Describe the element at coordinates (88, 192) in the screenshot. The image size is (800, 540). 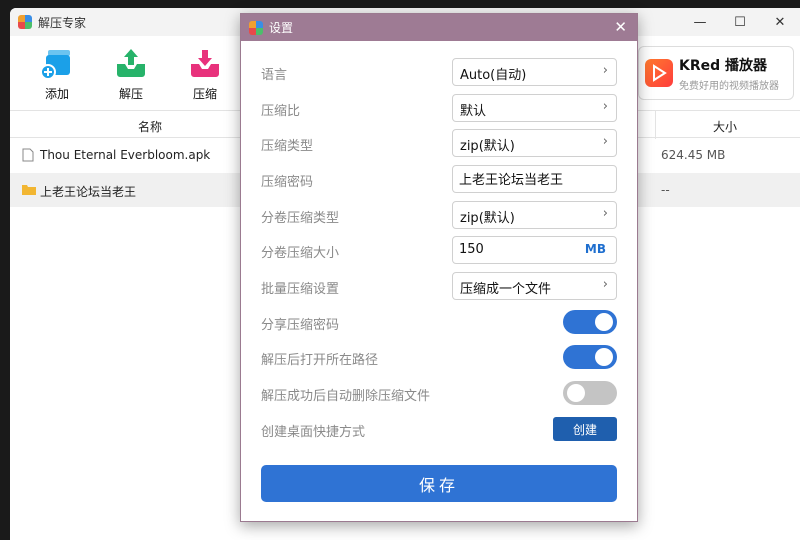
I see `file-name: 上老王论坛当老王` at that location.